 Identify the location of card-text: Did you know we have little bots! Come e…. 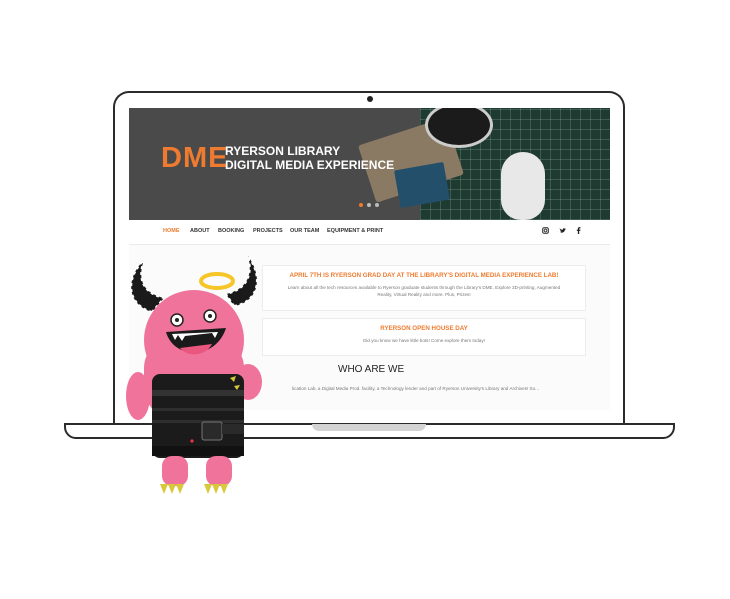
(424, 340).